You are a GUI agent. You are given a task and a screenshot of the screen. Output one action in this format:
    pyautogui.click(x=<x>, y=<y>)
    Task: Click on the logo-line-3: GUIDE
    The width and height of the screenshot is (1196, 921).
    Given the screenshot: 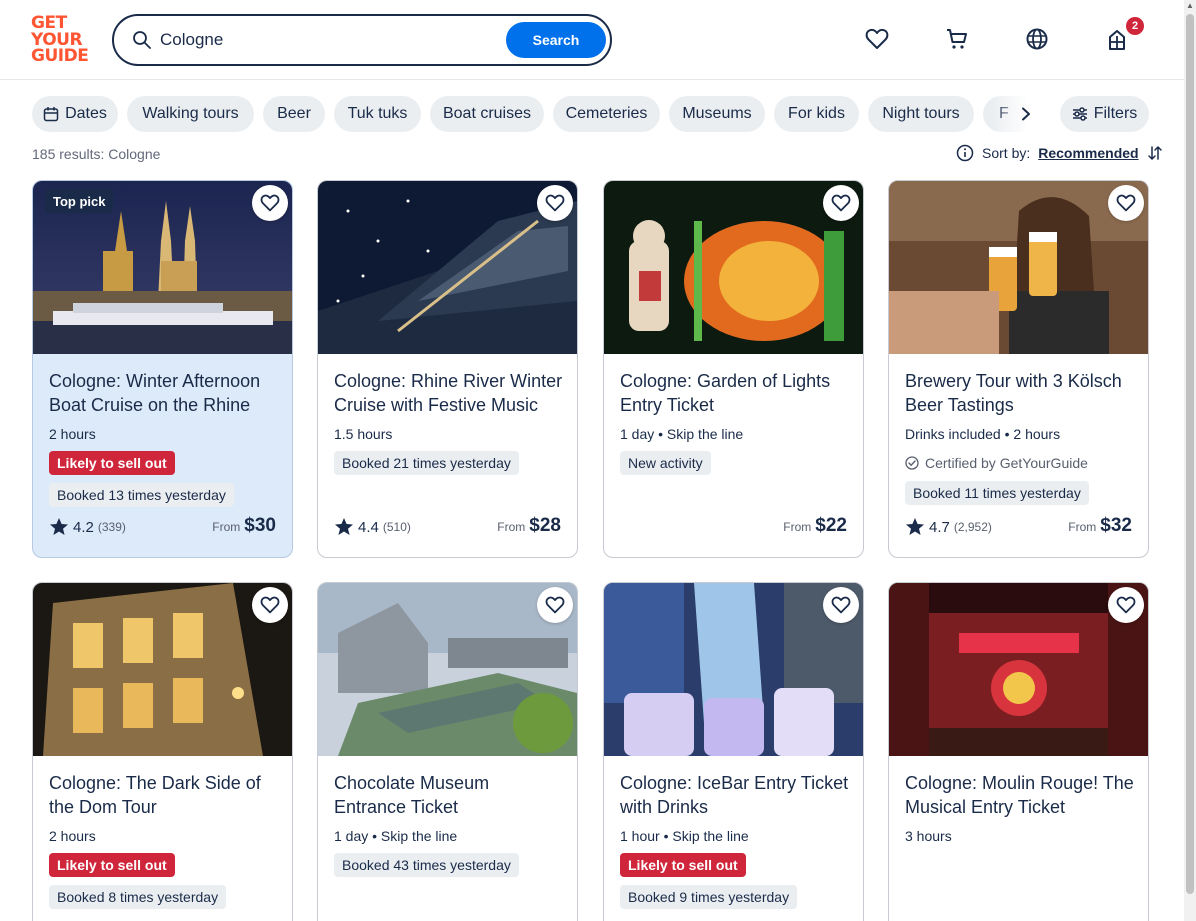 What is the action you would take?
    pyautogui.click(x=60, y=56)
    